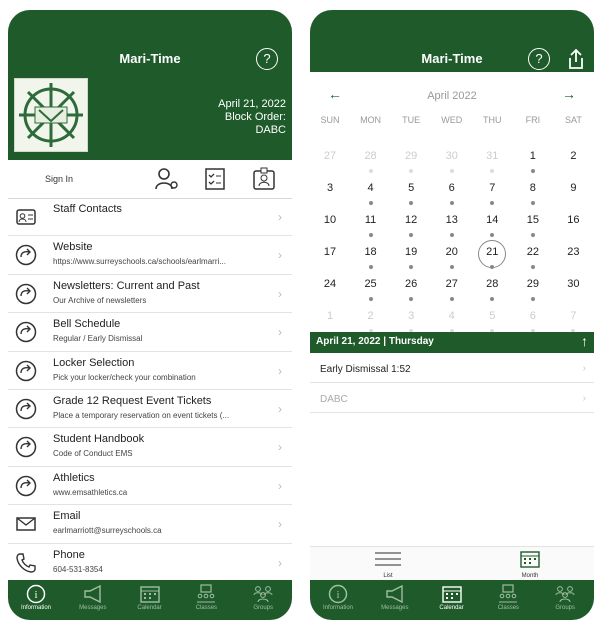  Describe the element at coordinates (371, 228) in the screenshot. I see `calendar-day: 11` at that location.